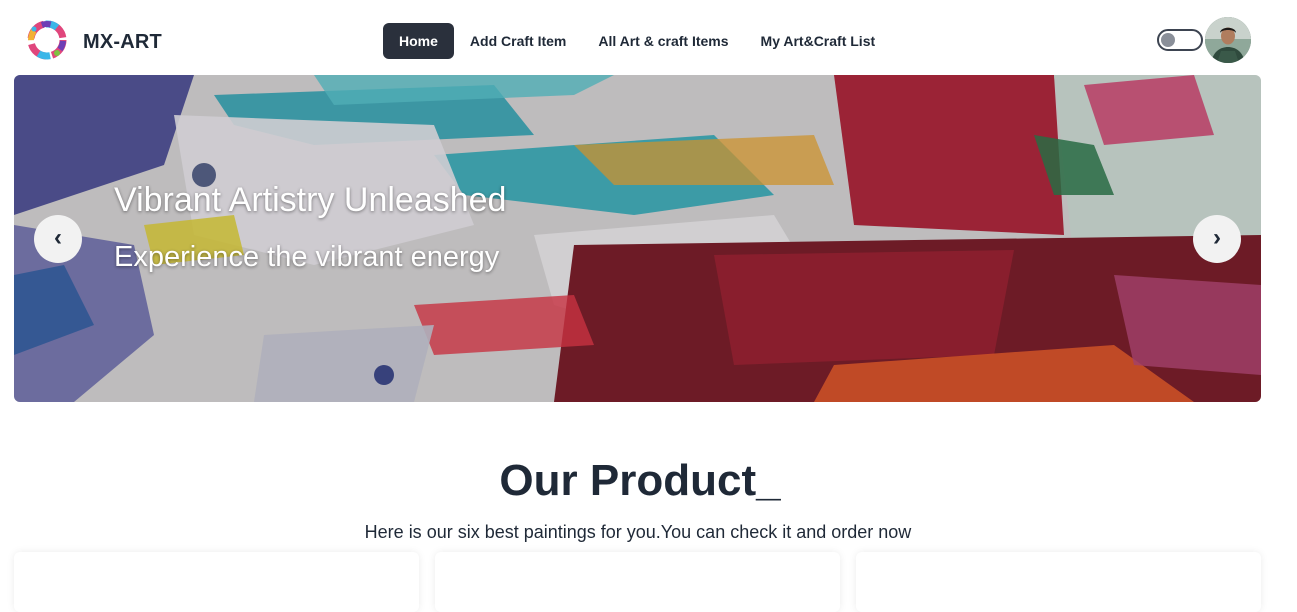 Image resolution: width=1297 pixels, height=612 pixels. I want to click on hero-subtitle: Experience the vibrant energy, so click(307, 257).